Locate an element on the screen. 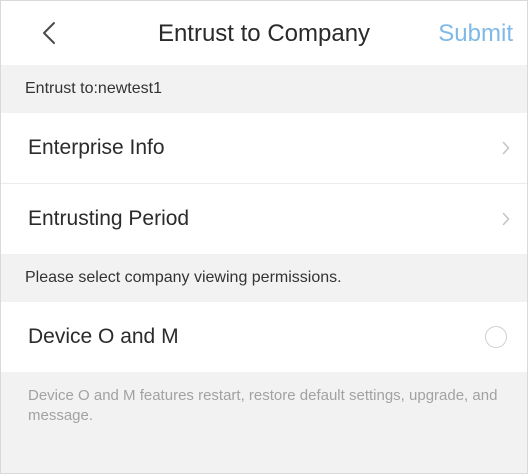 The width and height of the screenshot is (528, 474). enterprise-info-label: Enterprise Info is located at coordinates (96, 147).